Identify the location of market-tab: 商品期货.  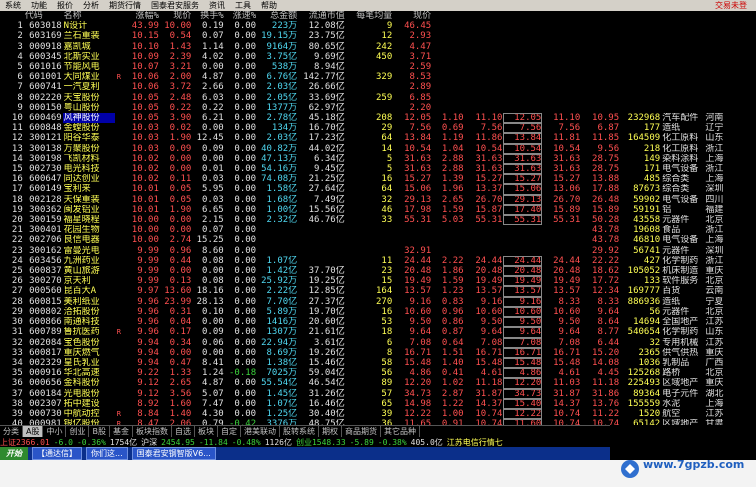
(361, 431).